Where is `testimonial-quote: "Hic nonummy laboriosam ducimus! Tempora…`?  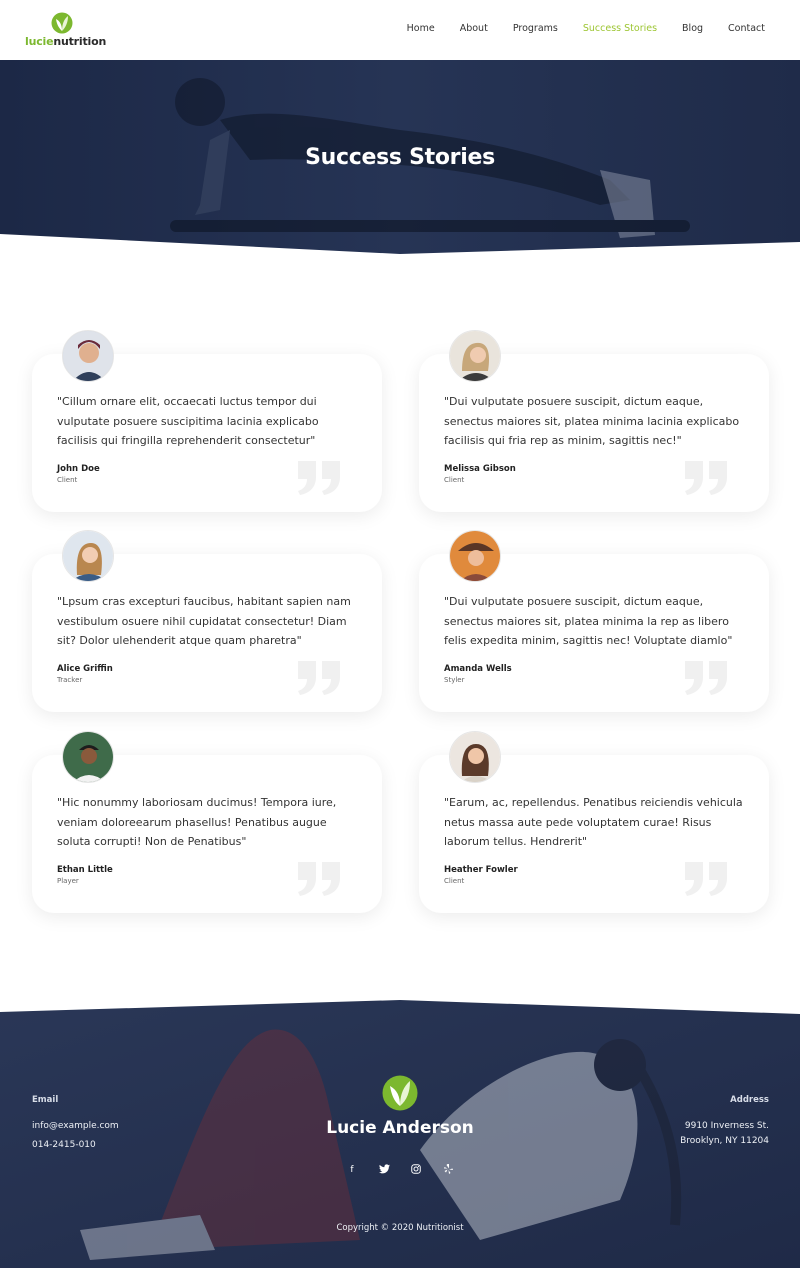
testimonial-quote: "Hic nonummy laboriosam ducimus! Tempora… is located at coordinates (197, 822).